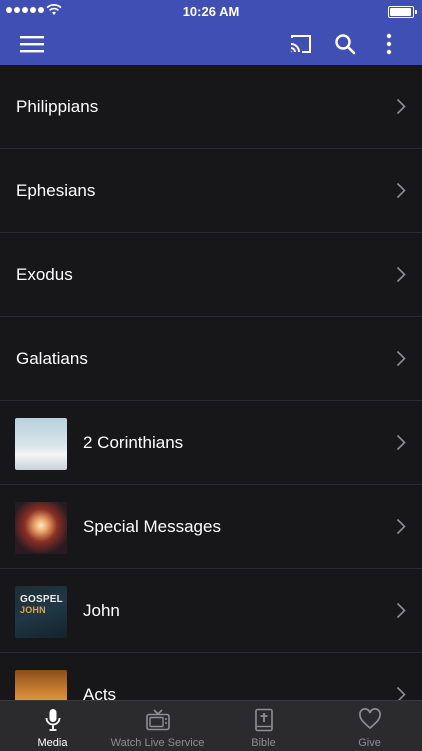 The height and width of the screenshot is (751, 422). Describe the element at coordinates (402, 12) in the screenshot. I see `battery-icon` at that location.